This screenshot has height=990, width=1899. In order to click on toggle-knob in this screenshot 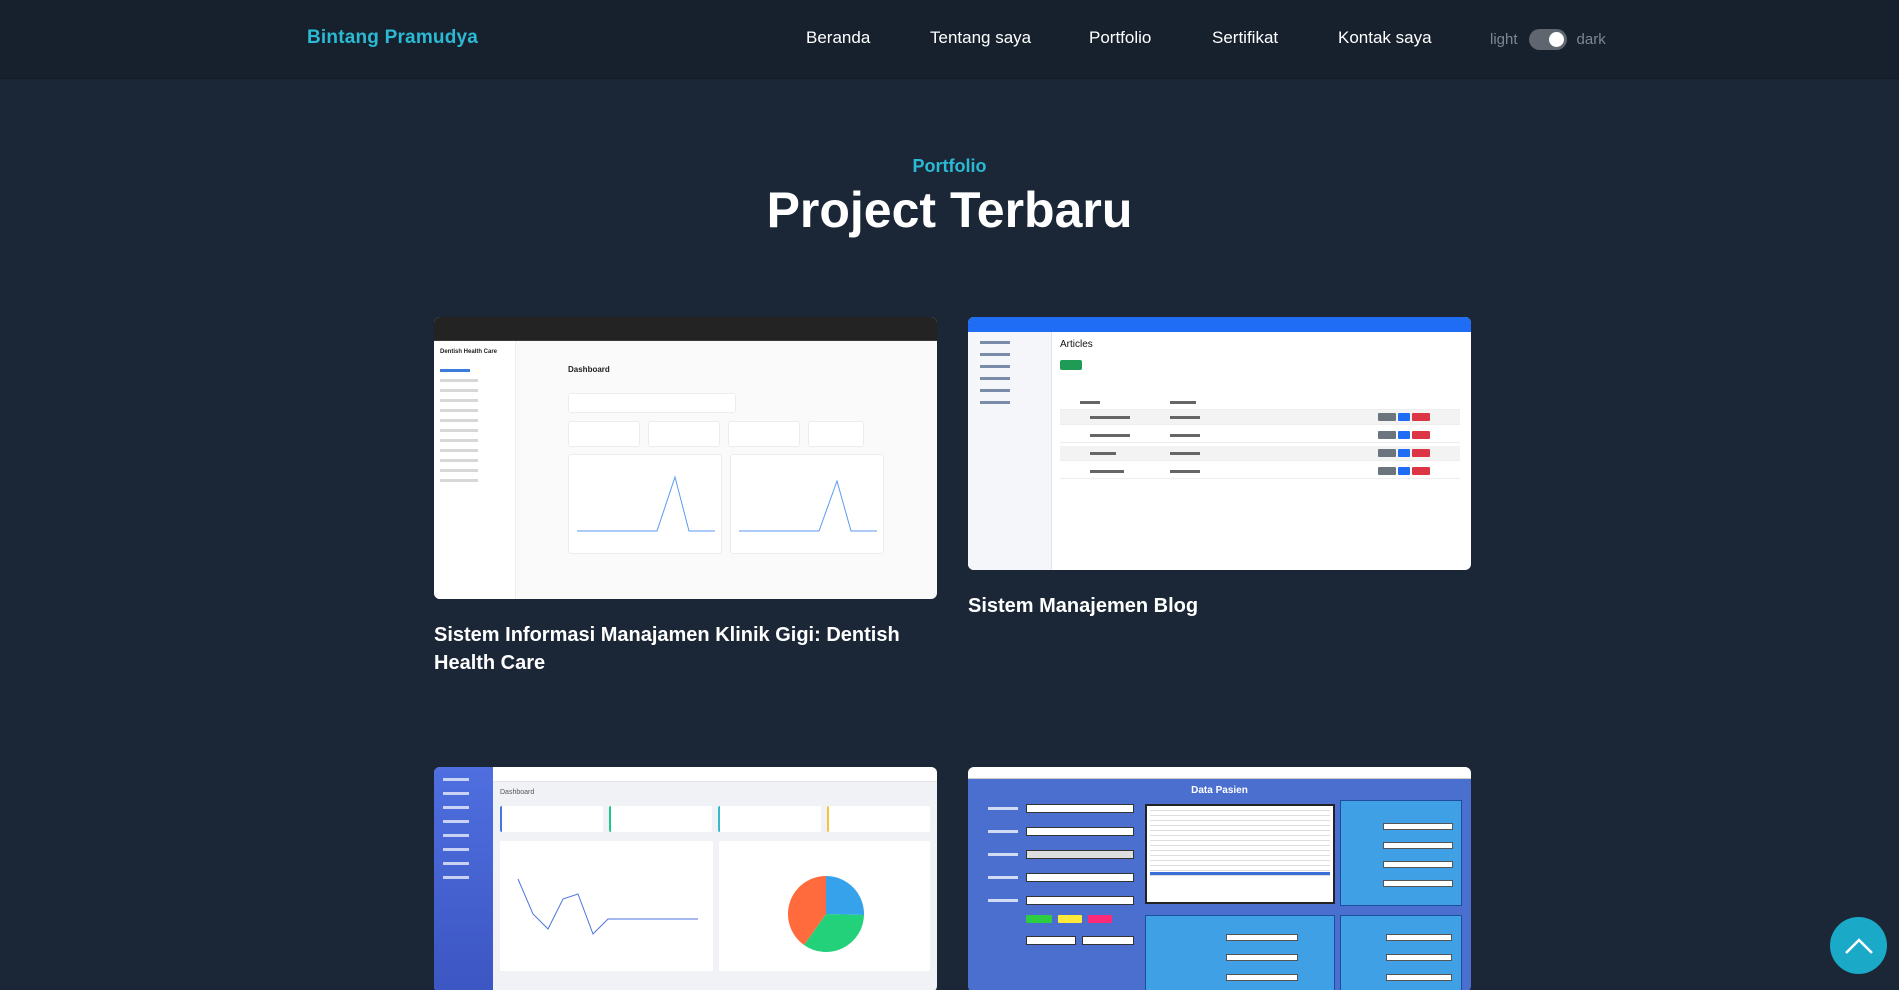, I will do `click(1556, 39)`.